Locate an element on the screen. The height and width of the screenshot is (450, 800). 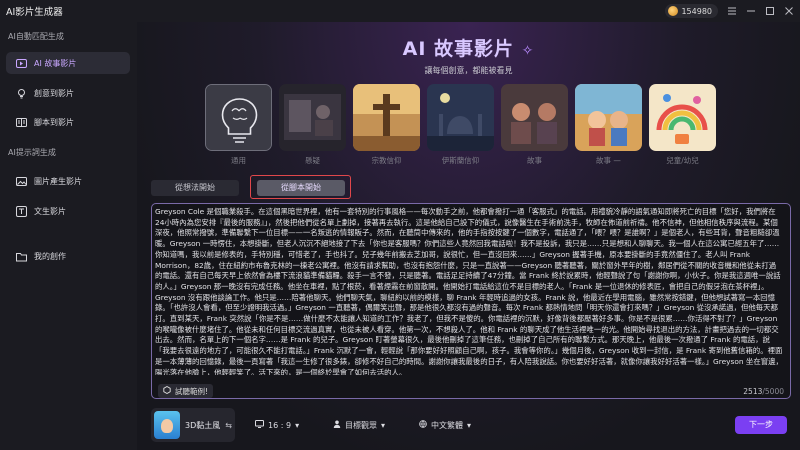
template-card-suspense is located at coordinates (312, 117).